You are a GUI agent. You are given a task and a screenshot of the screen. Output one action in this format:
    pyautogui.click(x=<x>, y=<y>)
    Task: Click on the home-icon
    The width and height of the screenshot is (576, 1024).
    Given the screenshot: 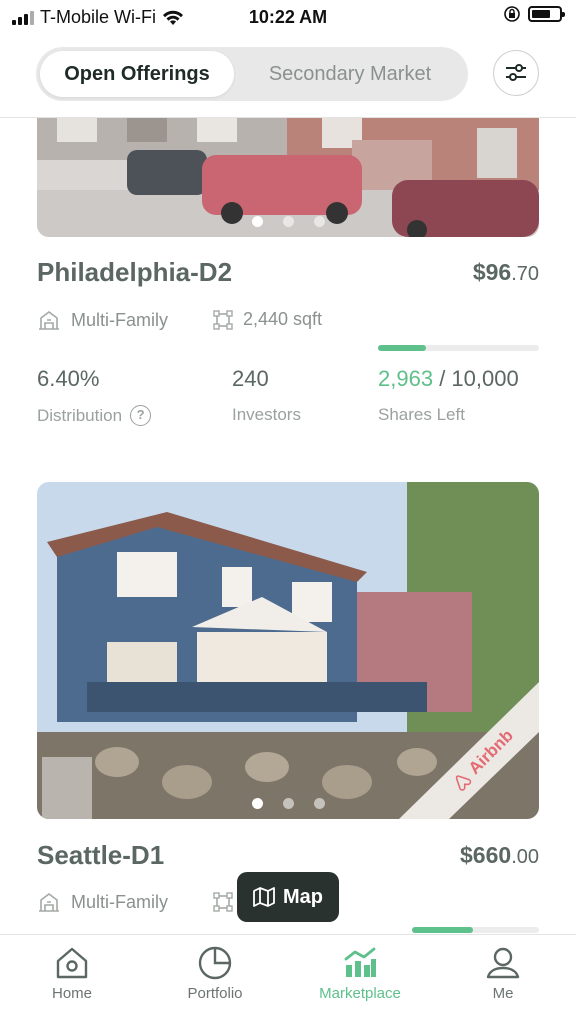 What is the action you would take?
    pyautogui.click(x=72, y=963)
    